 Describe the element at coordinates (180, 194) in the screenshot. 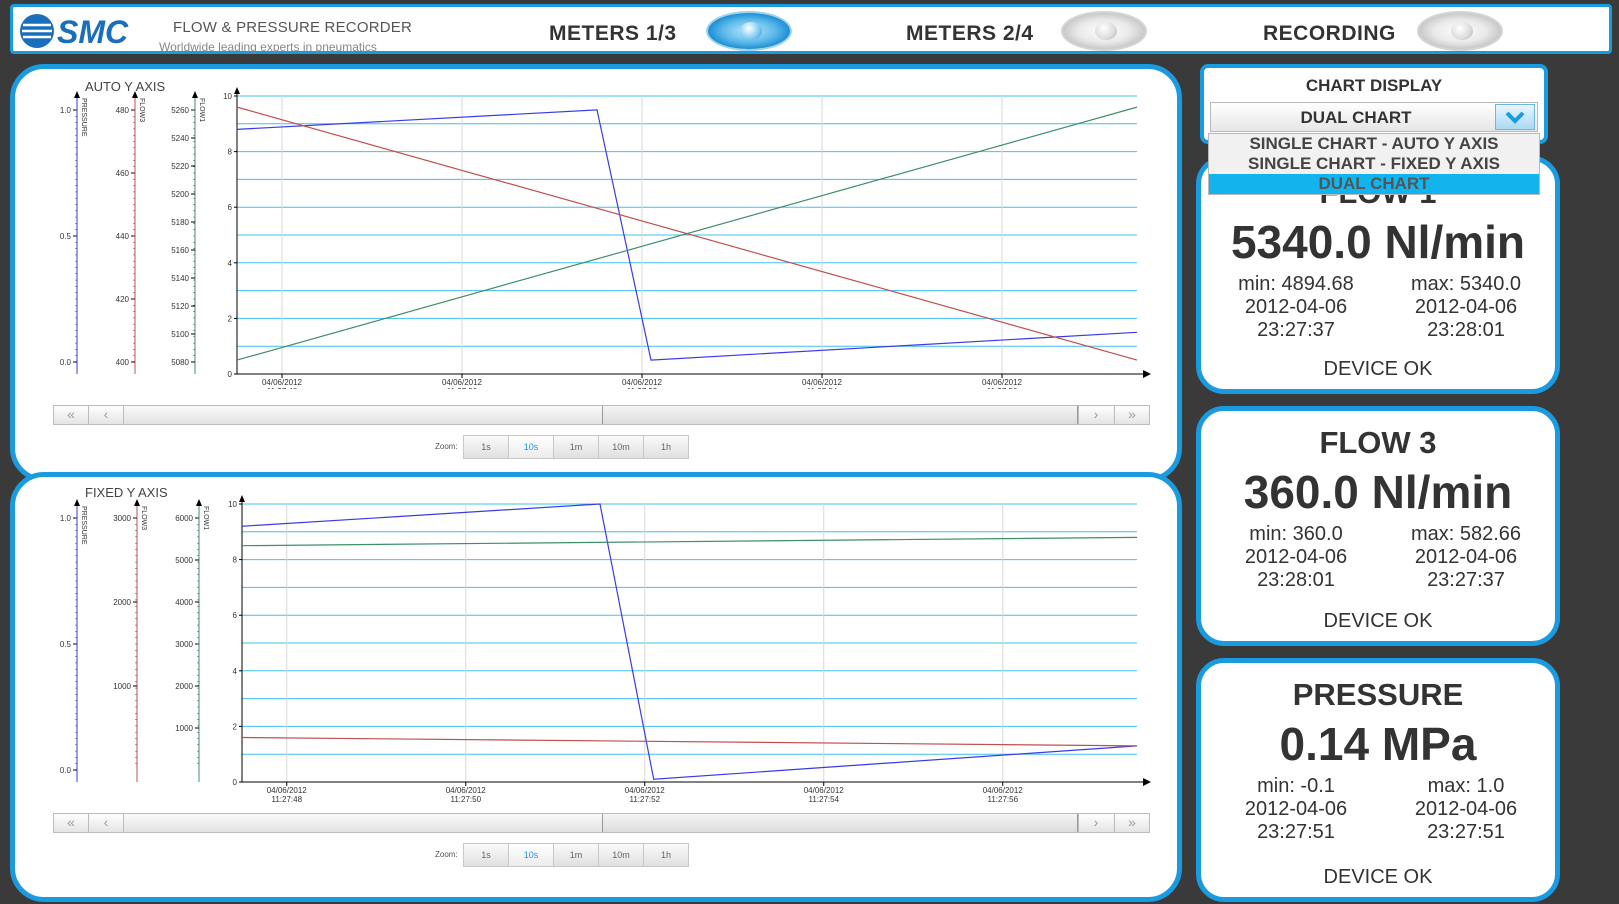

I see `axis-tick-label: 5200` at that location.